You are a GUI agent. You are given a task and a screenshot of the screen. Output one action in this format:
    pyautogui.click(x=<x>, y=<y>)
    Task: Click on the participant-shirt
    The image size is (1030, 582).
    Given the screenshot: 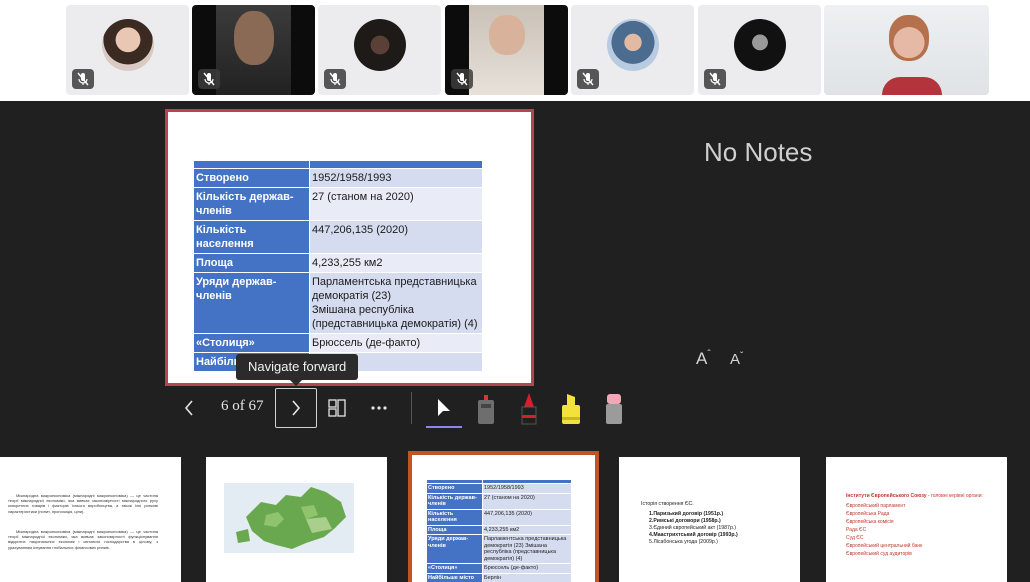 What is the action you would take?
    pyautogui.click(x=912, y=86)
    